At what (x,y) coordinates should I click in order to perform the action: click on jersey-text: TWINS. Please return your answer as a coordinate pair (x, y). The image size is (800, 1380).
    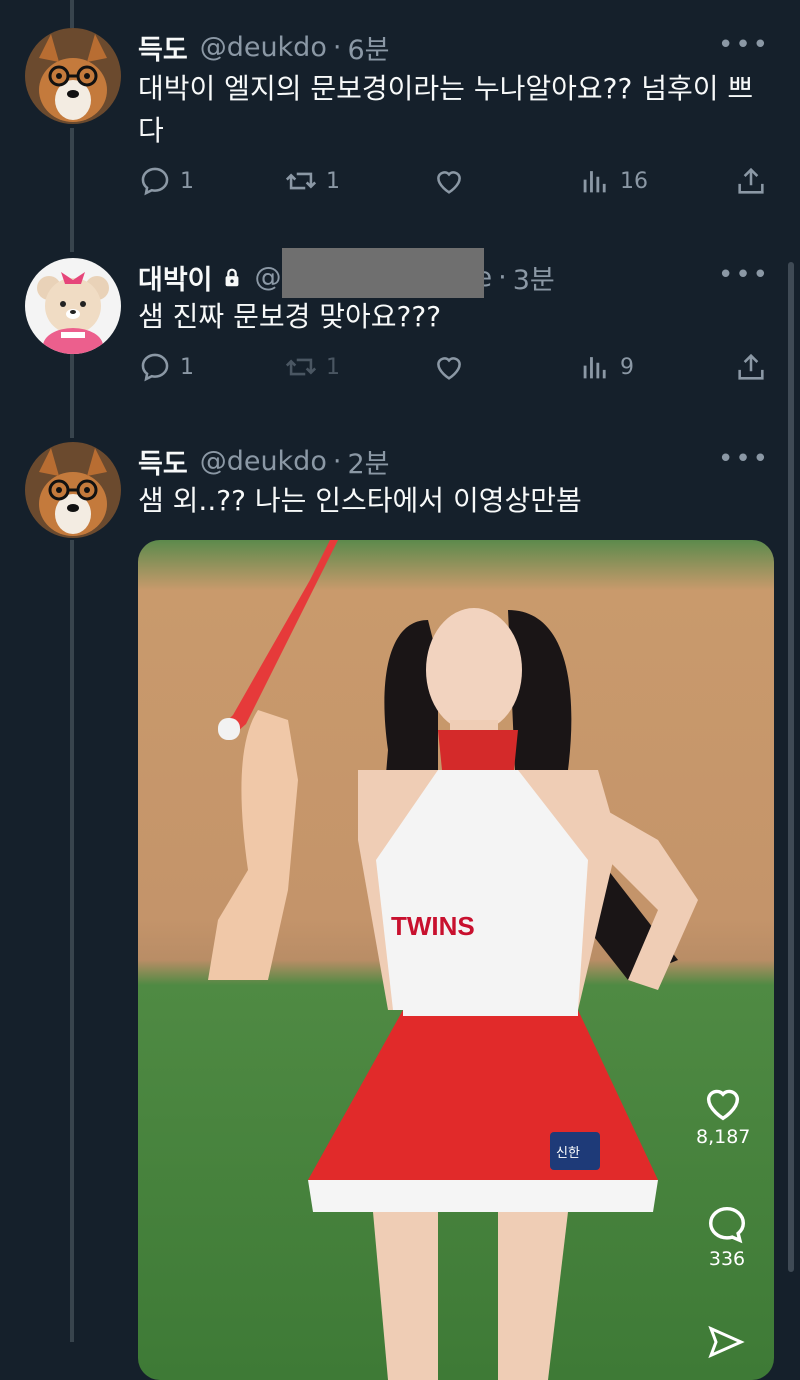
    Looking at the image, I should click on (433, 926).